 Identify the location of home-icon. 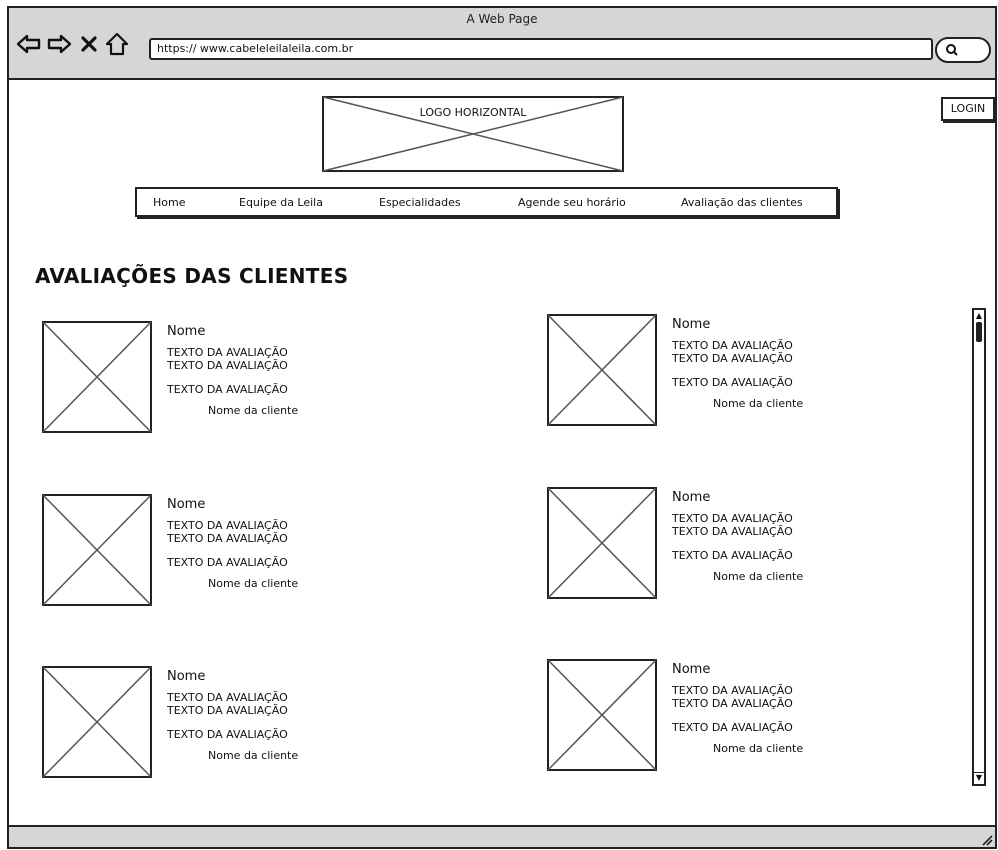
(117, 44).